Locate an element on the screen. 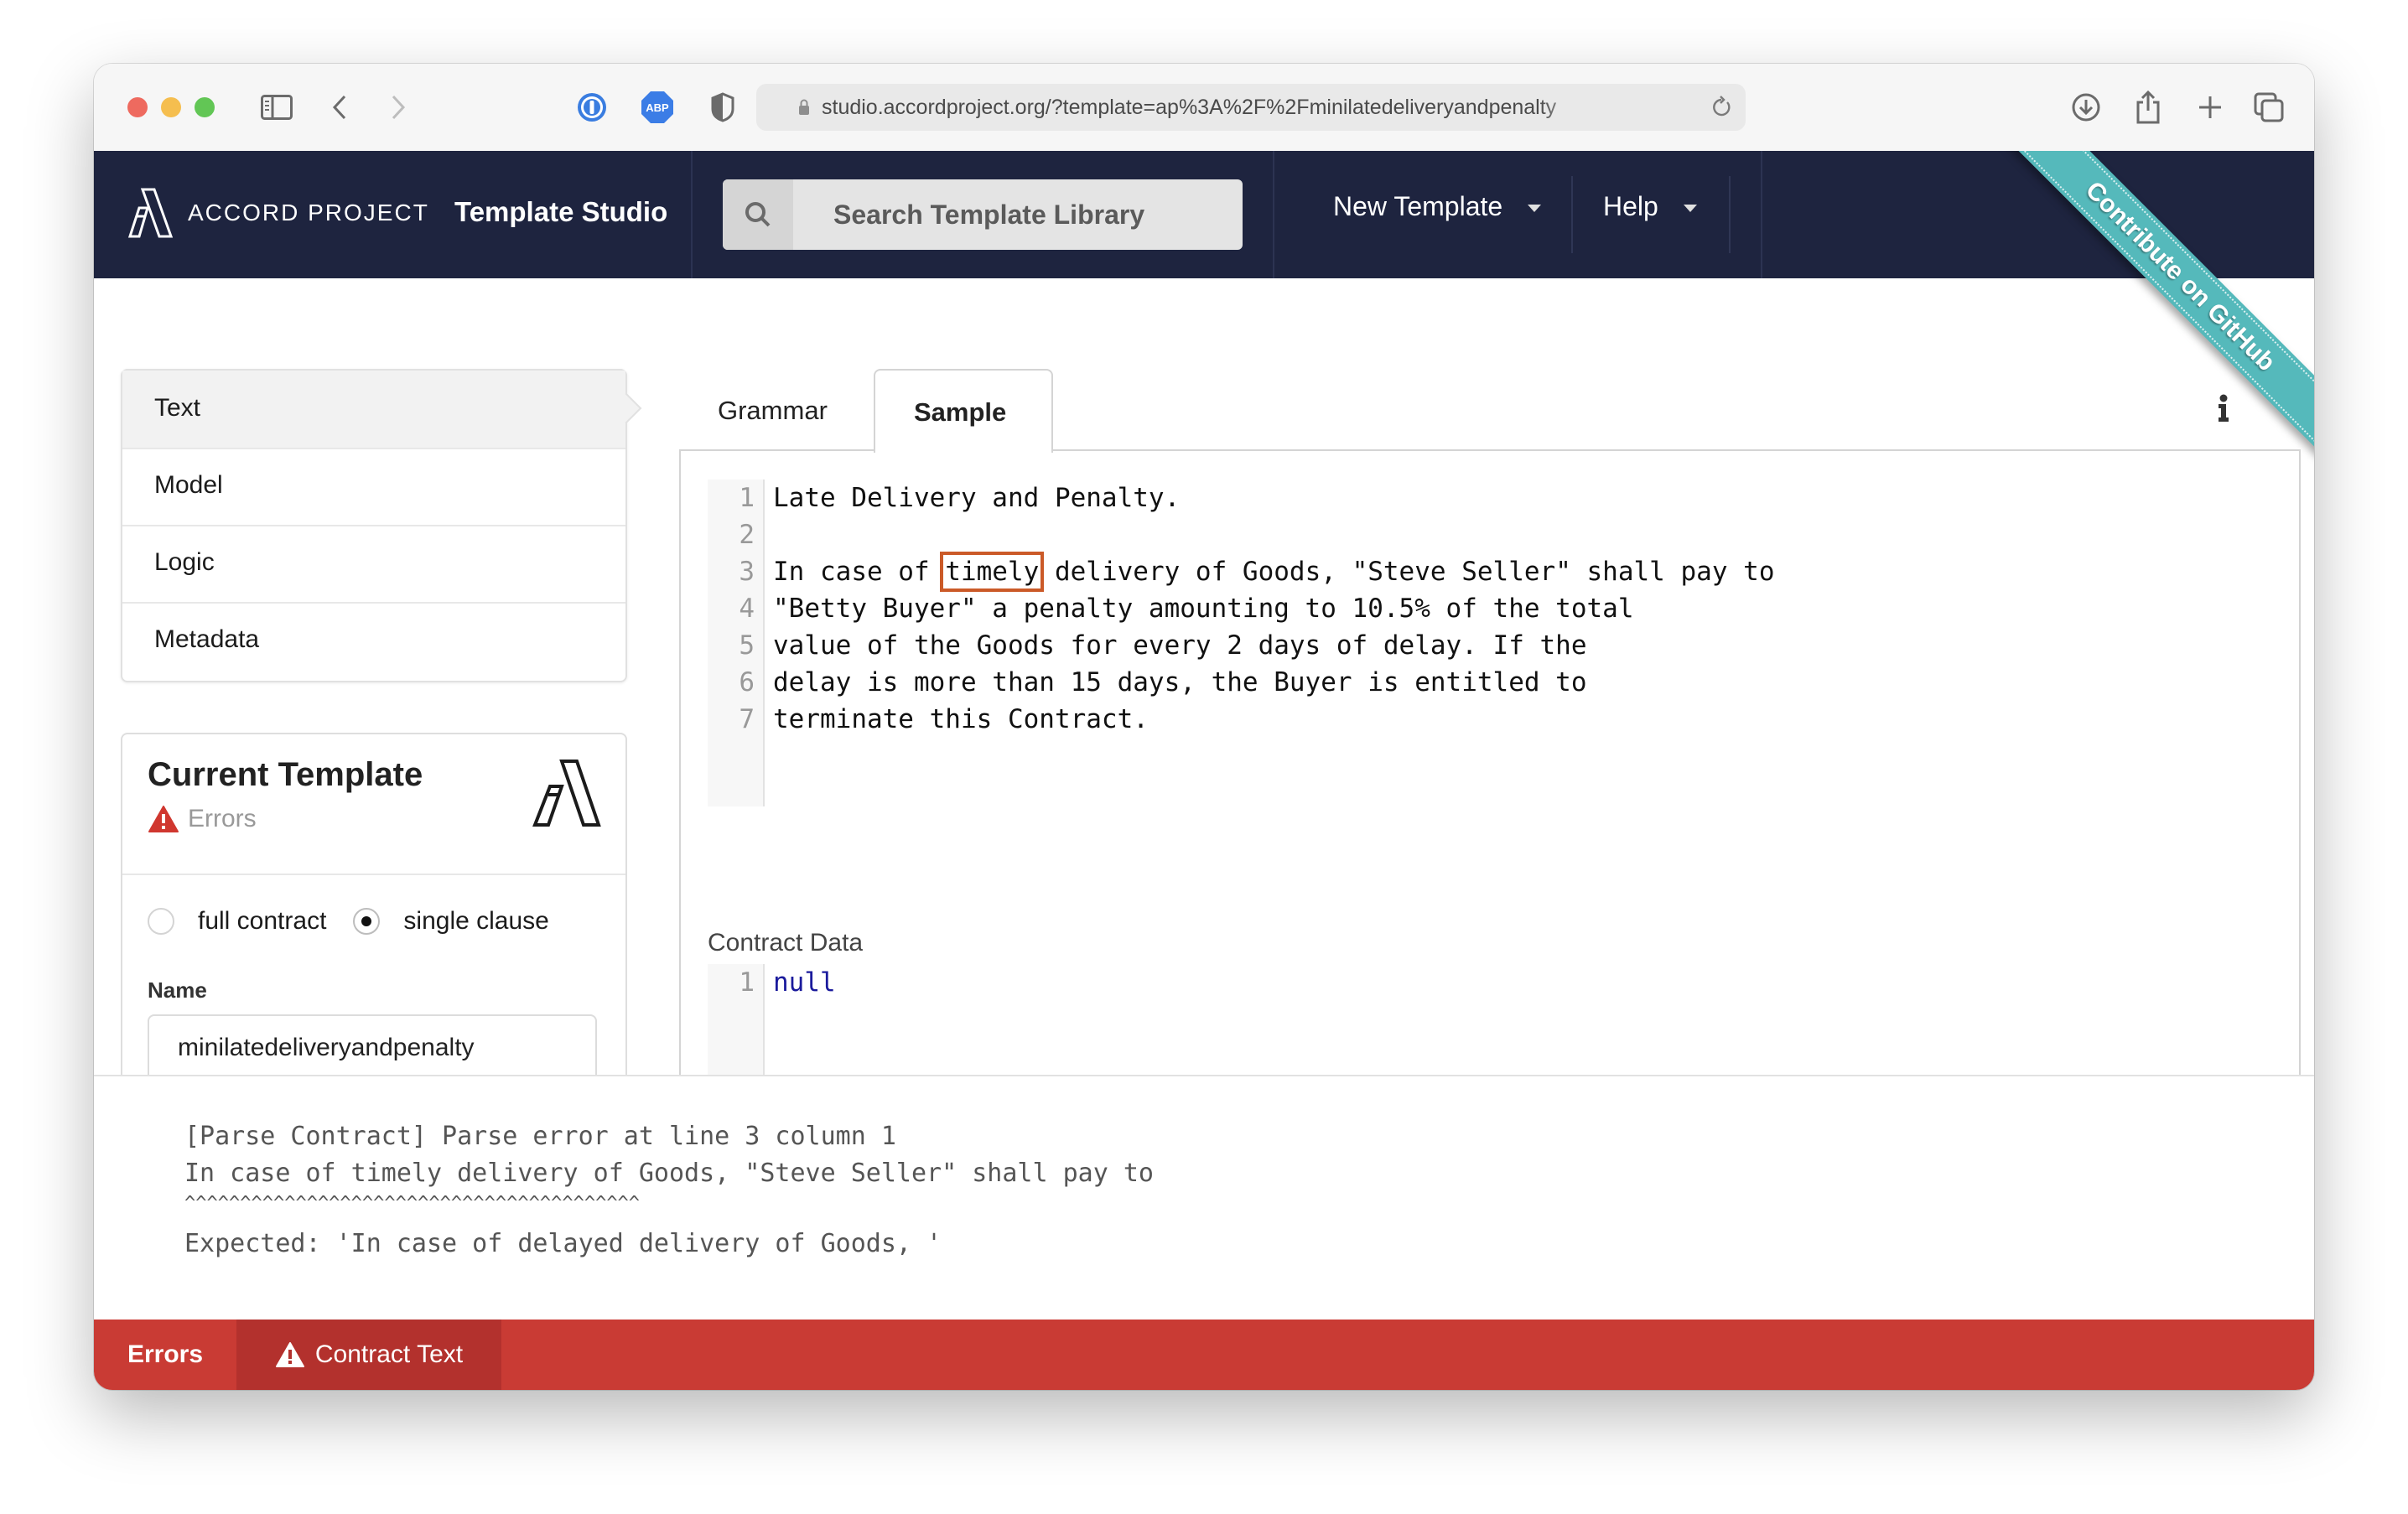  new-tab-icon is located at coordinates (2210, 108).